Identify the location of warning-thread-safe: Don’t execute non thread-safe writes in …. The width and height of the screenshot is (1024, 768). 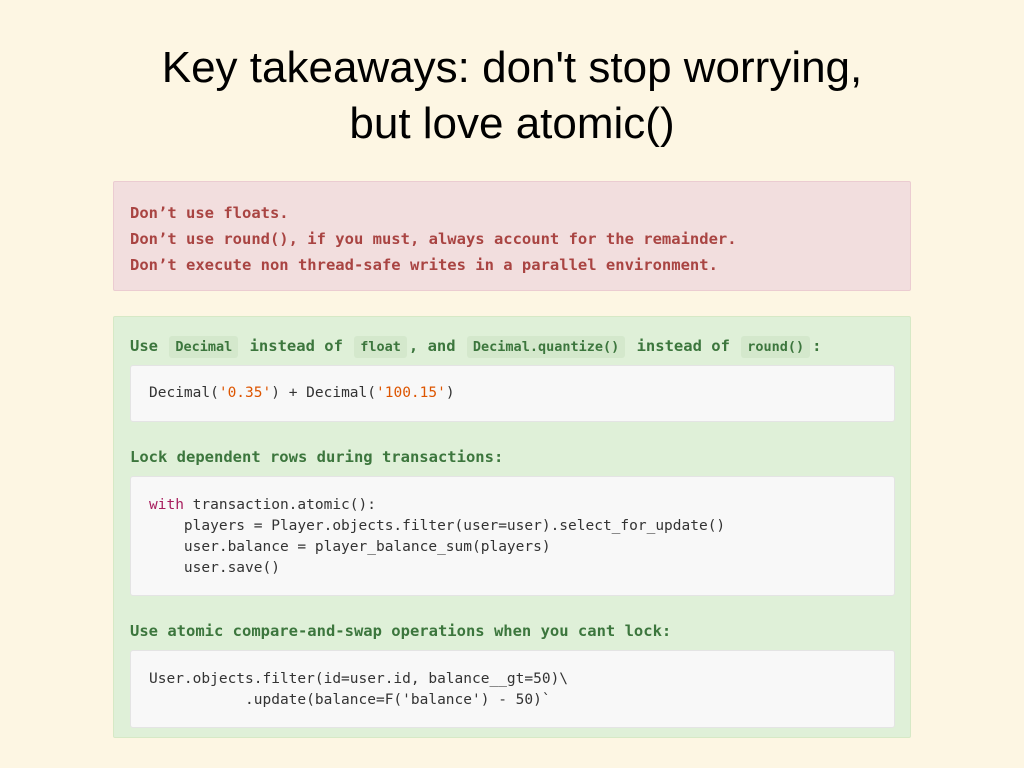
(424, 265).